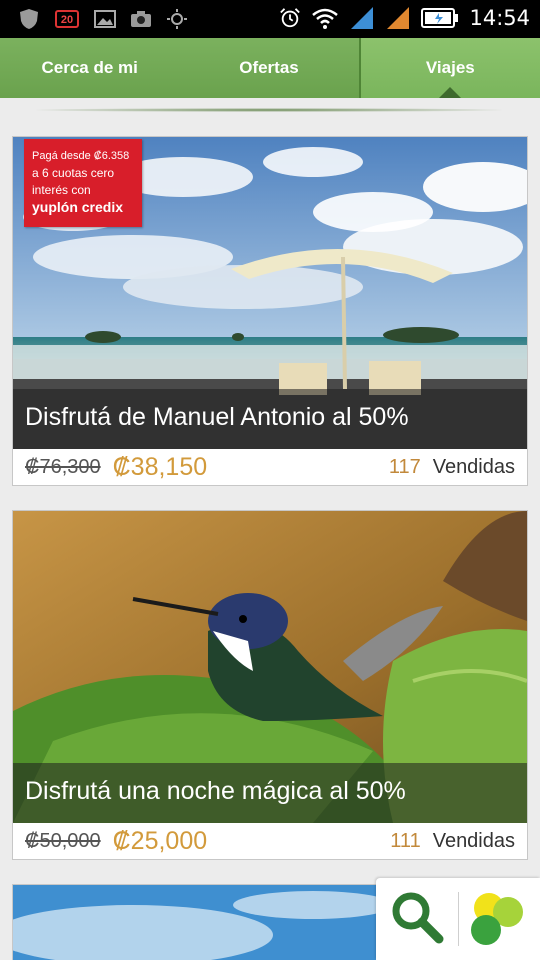 The image size is (540, 960). I want to click on image-icon, so click(105, 19).